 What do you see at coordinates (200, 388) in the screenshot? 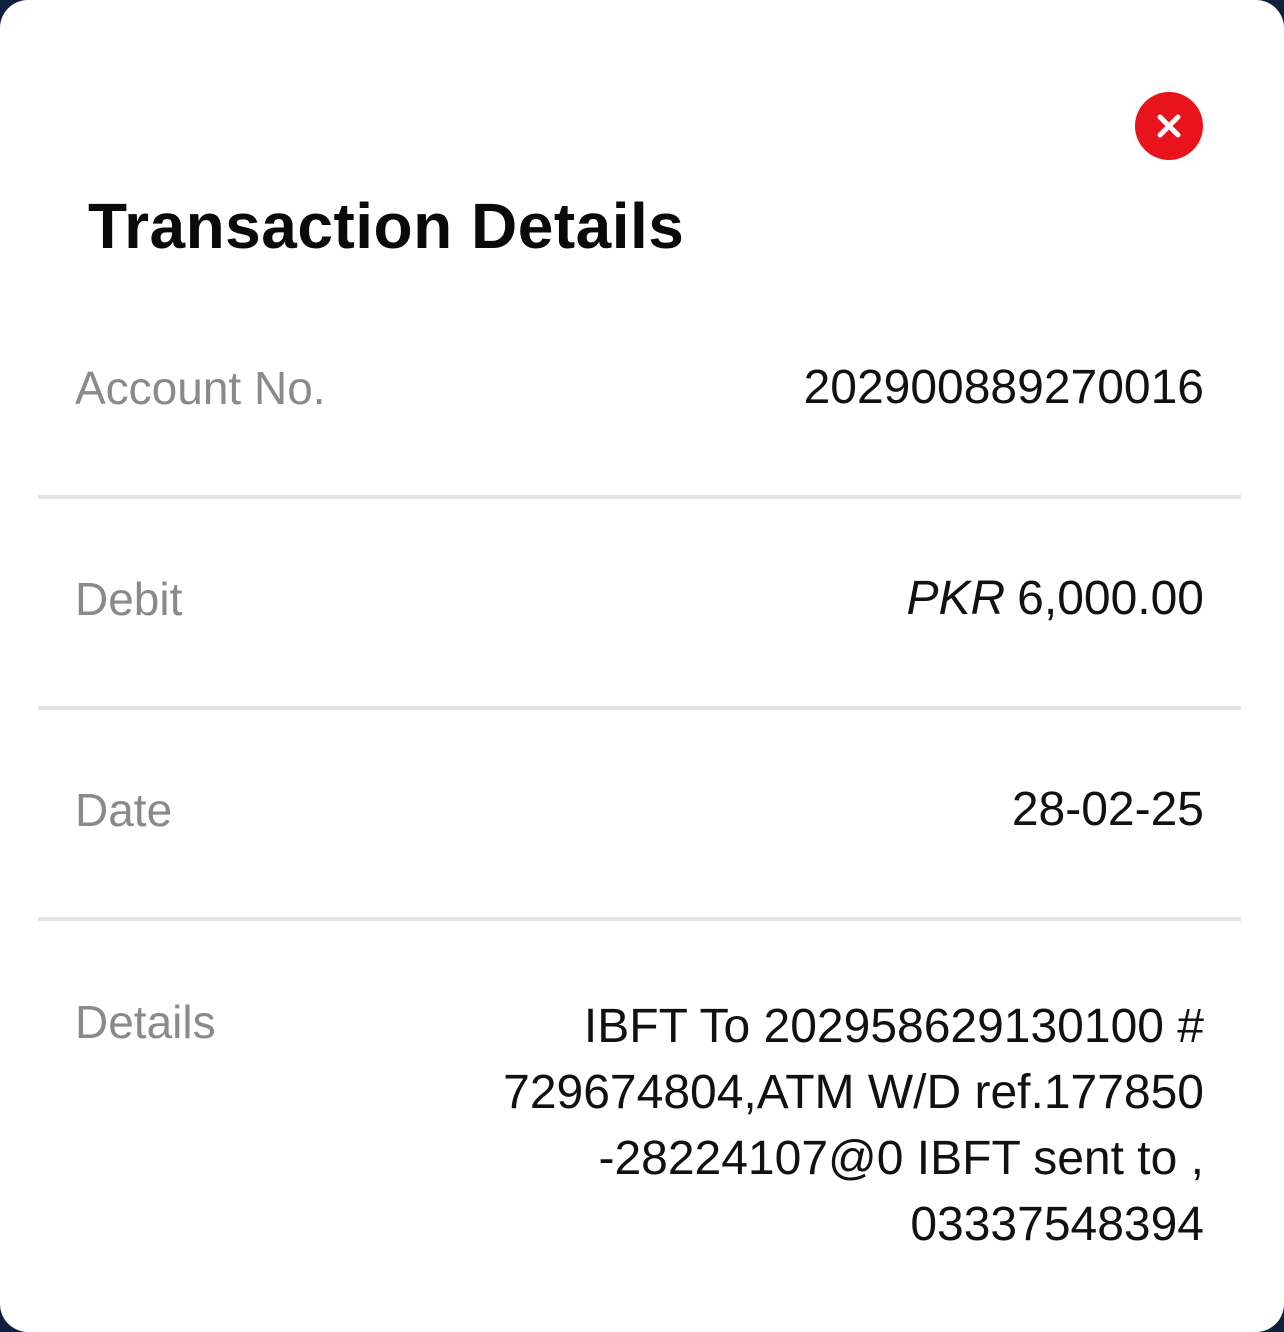
I see `account-label: Account No.` at bounding box center [200, 388].